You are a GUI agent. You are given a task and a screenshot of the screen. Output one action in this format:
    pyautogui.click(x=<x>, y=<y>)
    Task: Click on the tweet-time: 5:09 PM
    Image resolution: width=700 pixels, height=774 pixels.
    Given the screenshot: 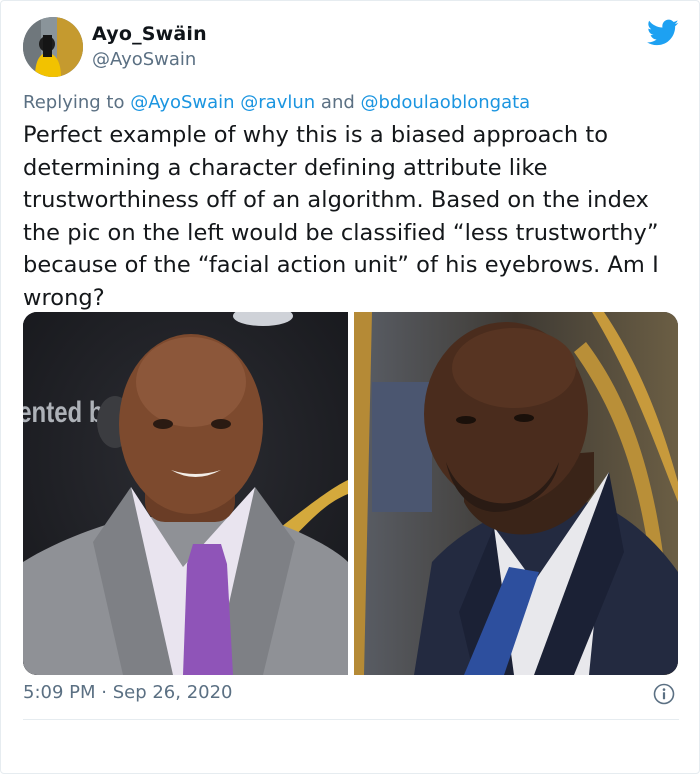 What is the action you would take?
    pyautogui.click(x=59, y=692)
    